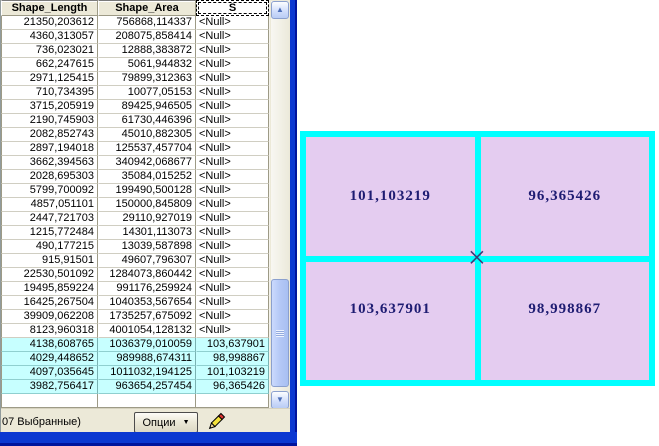 Image resolution: width=659 pixels, height=446 pixels. I want to click on parcel-feature-bottom-right: 98,998867, so click(564, 320).